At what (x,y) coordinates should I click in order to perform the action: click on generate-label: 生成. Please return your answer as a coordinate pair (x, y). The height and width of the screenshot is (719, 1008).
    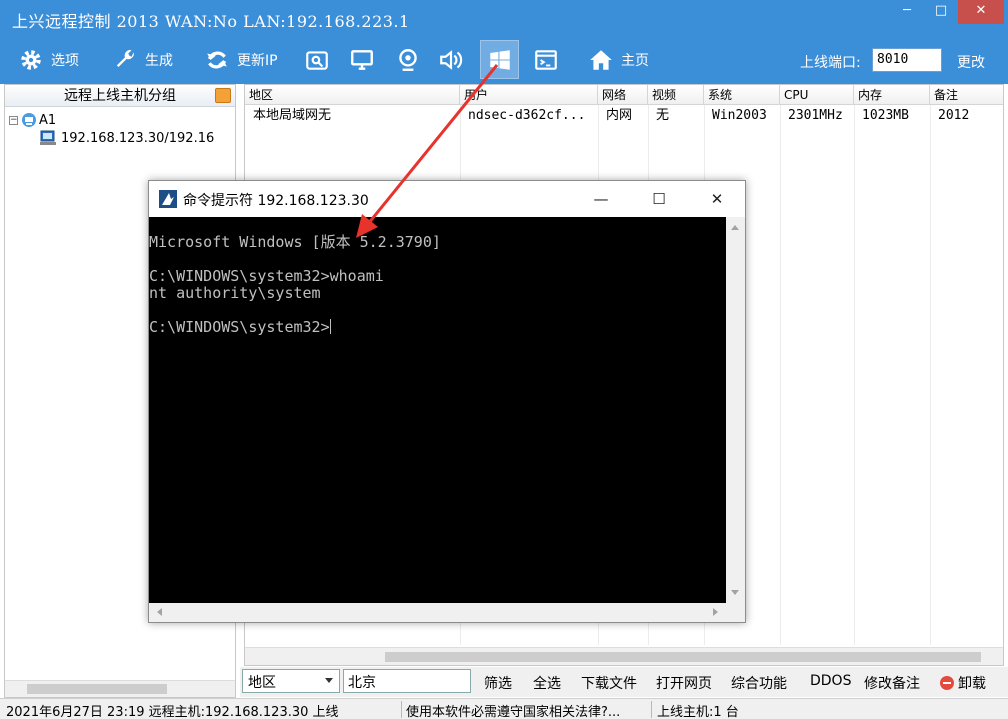
    Looking at the image, I should click on (159, 61).